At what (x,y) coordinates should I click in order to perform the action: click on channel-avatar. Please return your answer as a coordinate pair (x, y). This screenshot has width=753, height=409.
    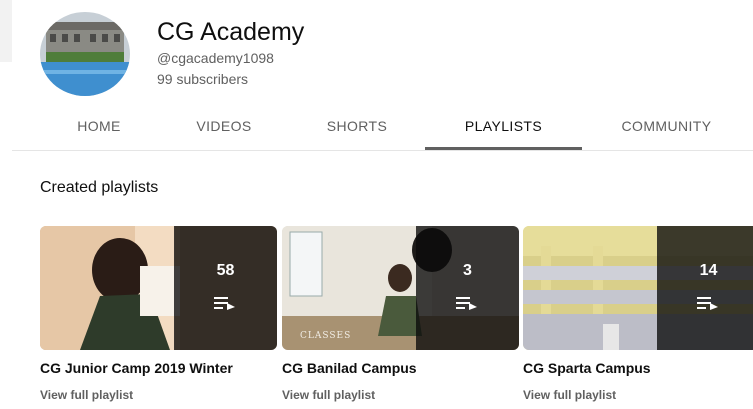
    Looking at the image, I should click on (85, 54).